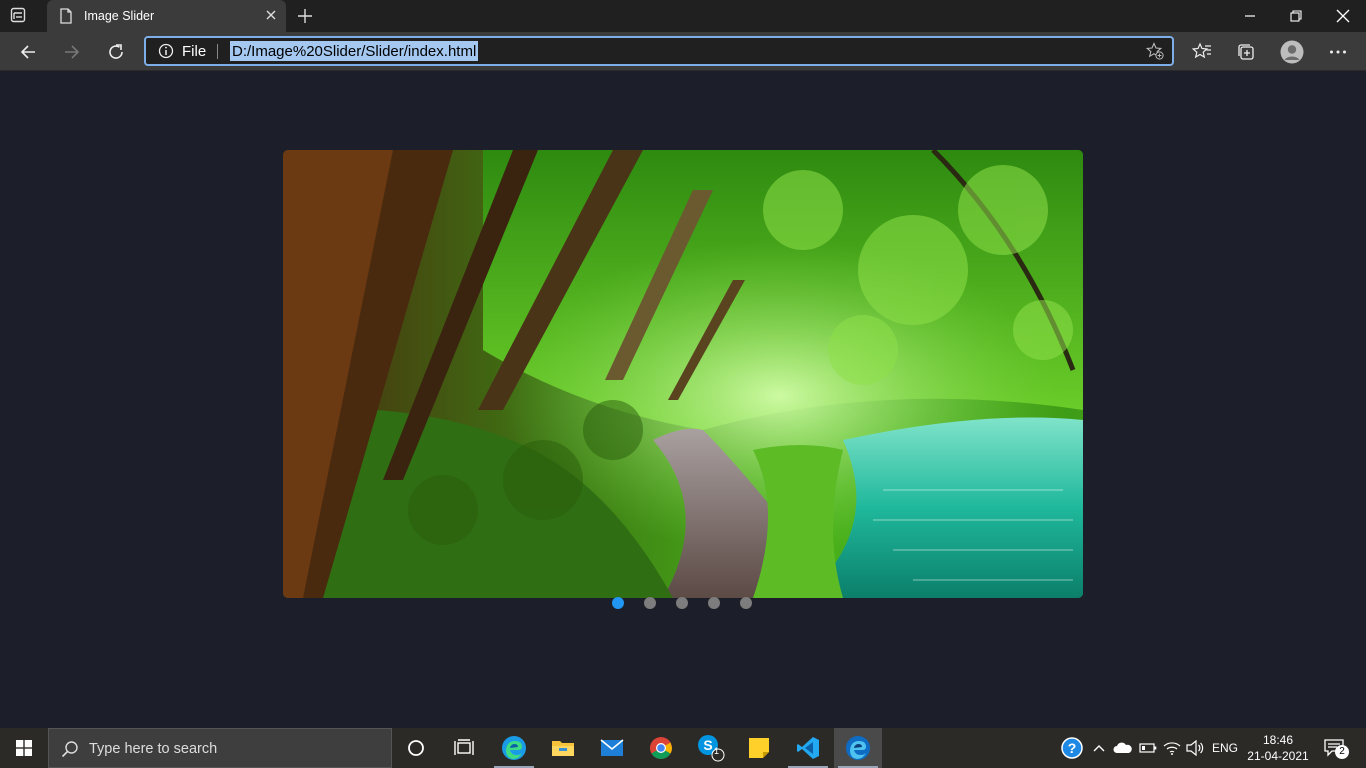 The width and height of the screenshot is (1366, 768). What do you see at coordinates (683, 16) in the screenshot?
I see `browser-title-bar: Image Slider` at bounding box center [683, 16].